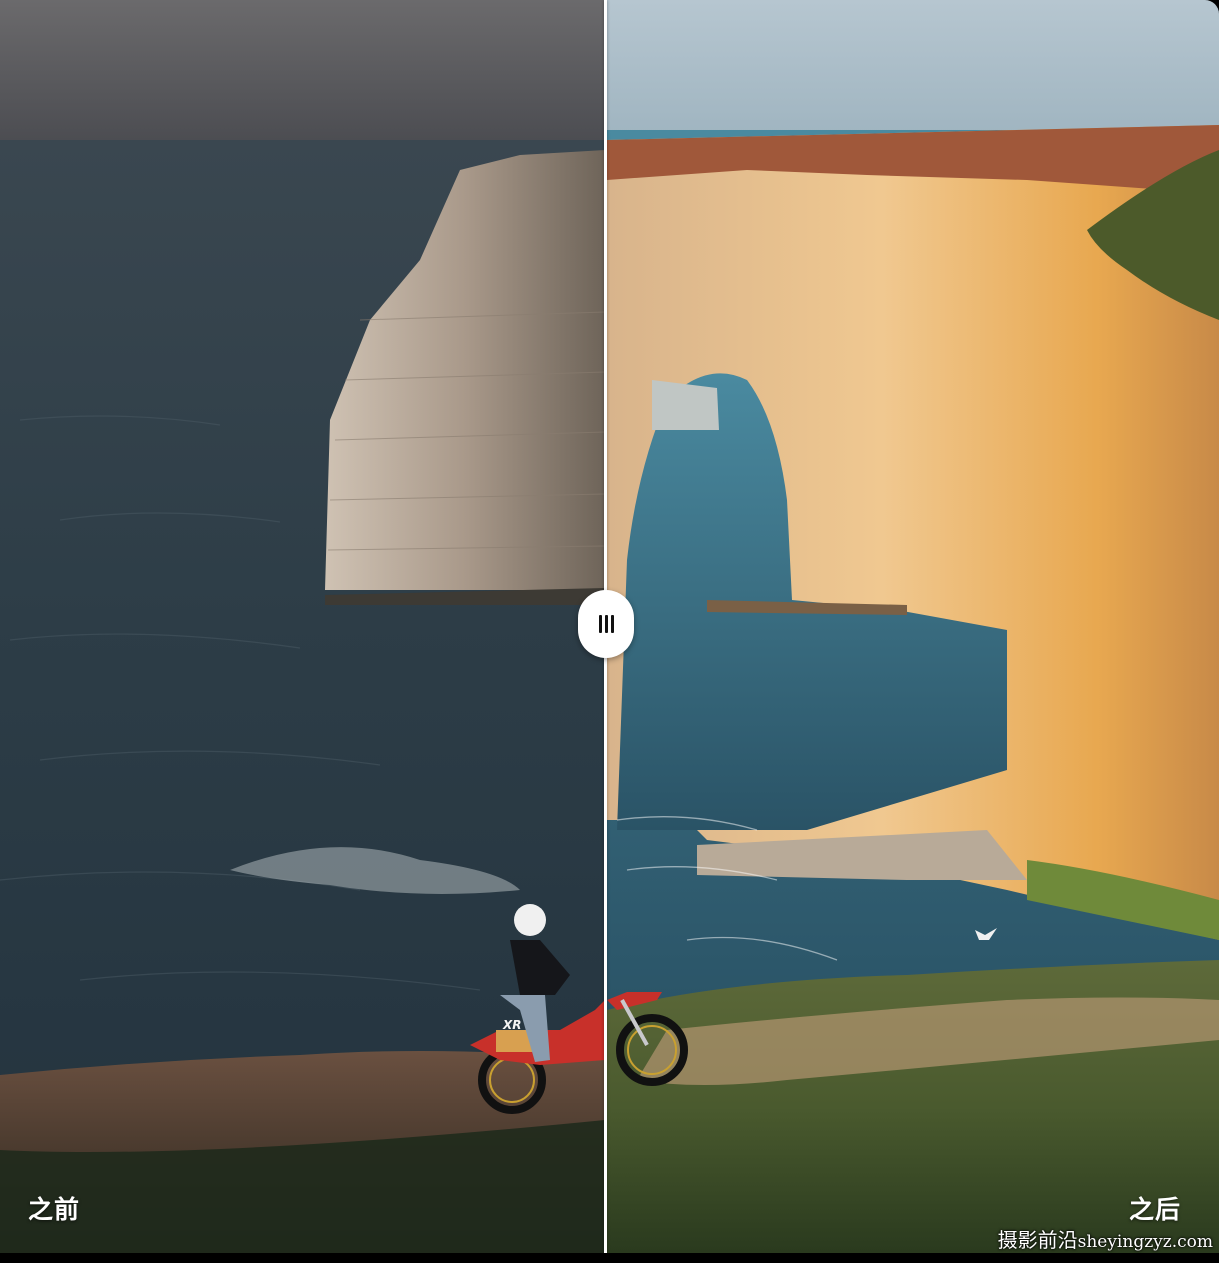 The image size is (1219, 1263). I want to click on bottom-bar, so click(609, 1258).